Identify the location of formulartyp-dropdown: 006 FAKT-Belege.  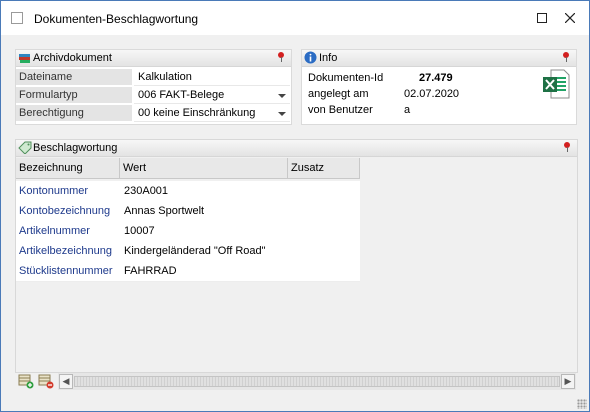
(212, 95).